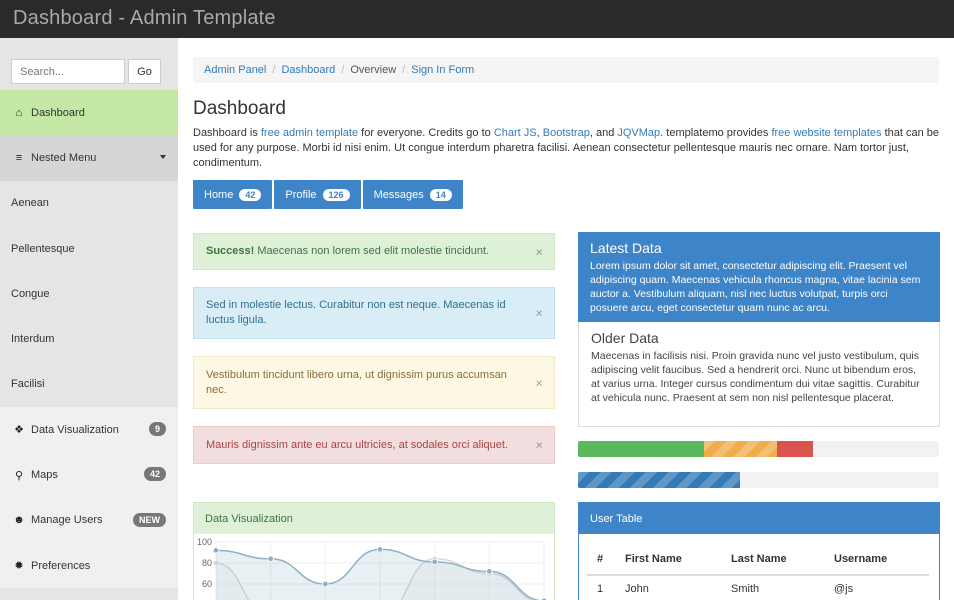 Image resolution: width=954 pixels, height=600 pixels. Describe the element at coordinates (772, 587) in the screenshot. I see `table-cell: Smith` at that location.